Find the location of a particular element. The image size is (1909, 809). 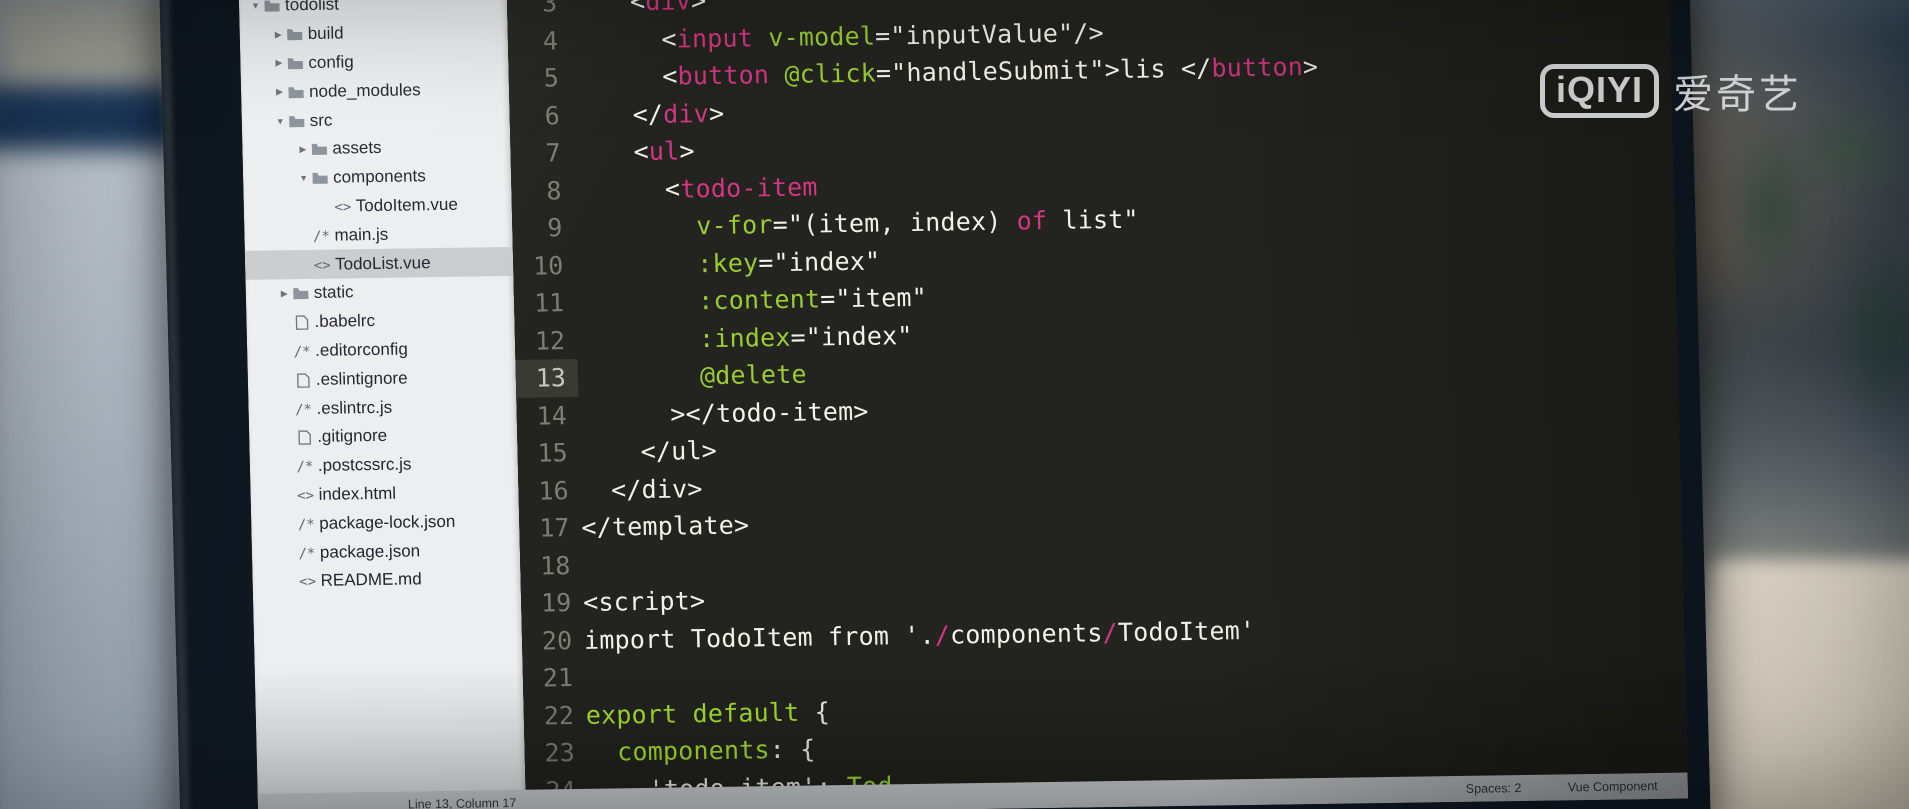

file-tree-item: /* package-lock.json is located at coordinates (385, 522).